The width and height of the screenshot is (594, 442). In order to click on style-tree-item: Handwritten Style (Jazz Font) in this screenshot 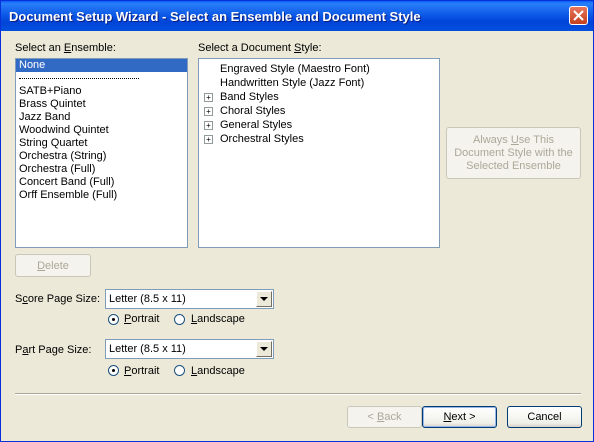, I will do `click(319, 83)`.